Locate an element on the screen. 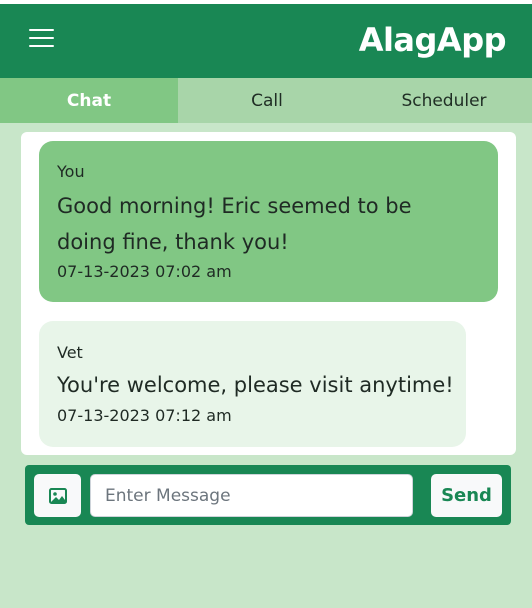 The height and width of the screenshot is (608, 532). message-composer: Send is located at coordinates (268, 495).